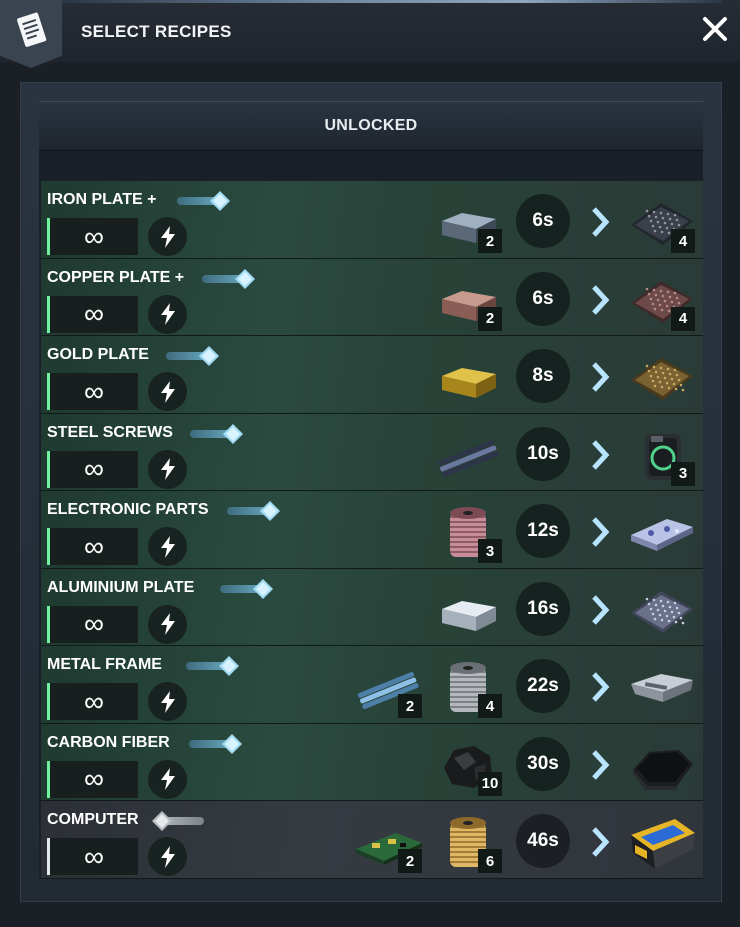 The height and width of the screenshot is (927, 740). I want to click on input-item: 10, so click(468, 767).